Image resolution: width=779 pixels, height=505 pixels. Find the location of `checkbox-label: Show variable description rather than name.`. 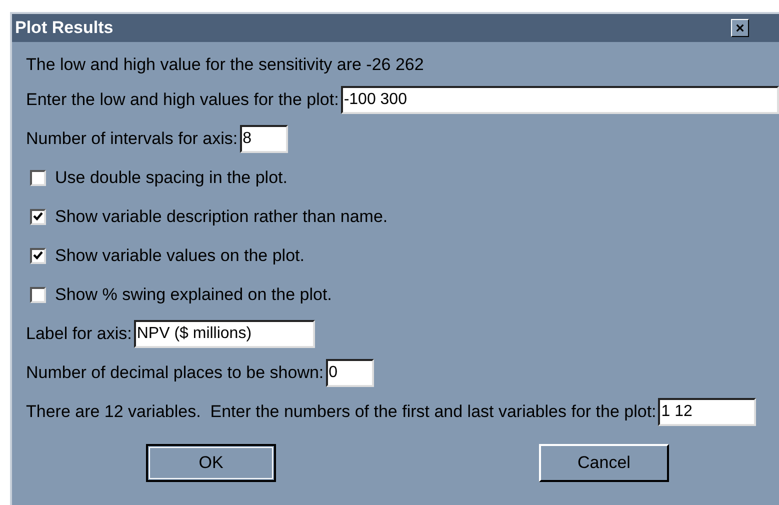

checkbox-label: Show variable description rather than name. is located at coordinates (221, 217).